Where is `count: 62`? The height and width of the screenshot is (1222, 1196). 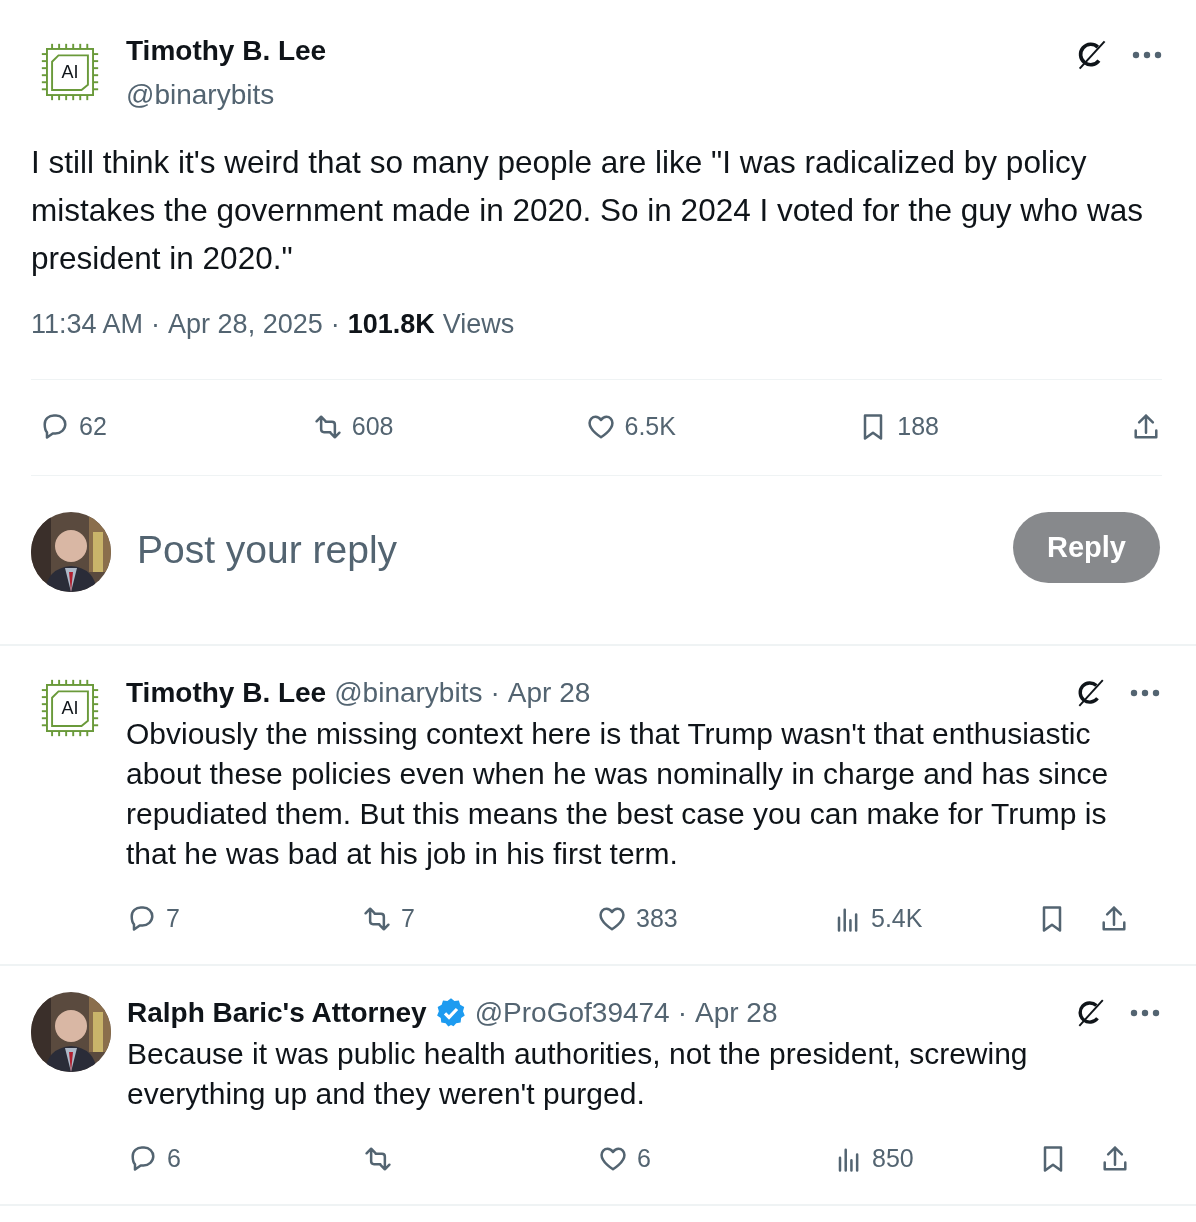 count: 62 is located at coordinates (93, 427).